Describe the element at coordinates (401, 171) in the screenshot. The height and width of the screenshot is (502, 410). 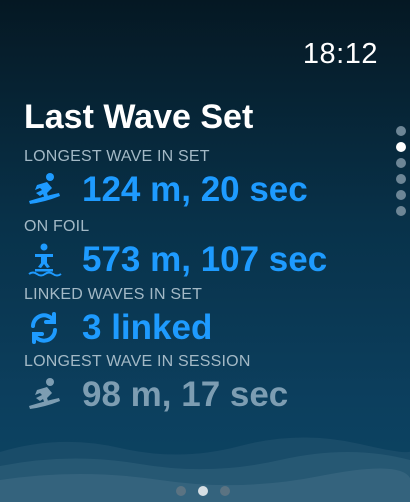
I see `vertical-page-indicator` at that location.